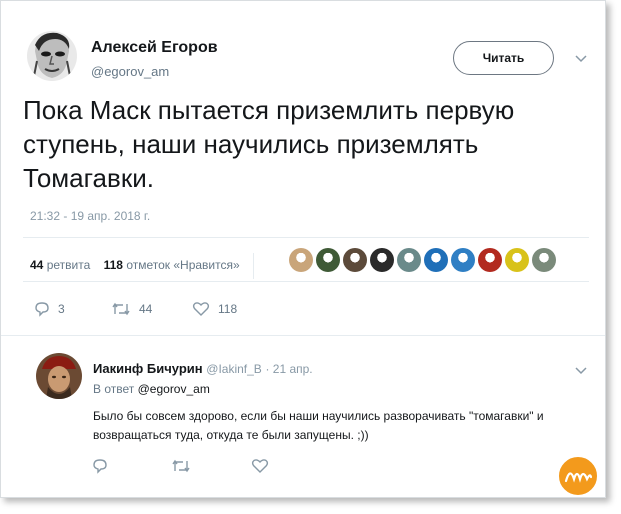  What do you see at coordinates (131, 309) in the screenshot?
I see `retweet-action: 44` at bounding box center [131, 309].